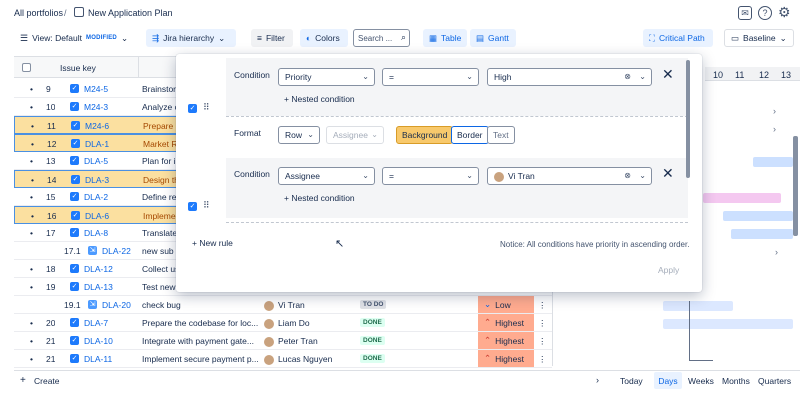  Describe the element at coordinates (470, 135) in the screenshot. I see `border-option-button: Border` at that location.